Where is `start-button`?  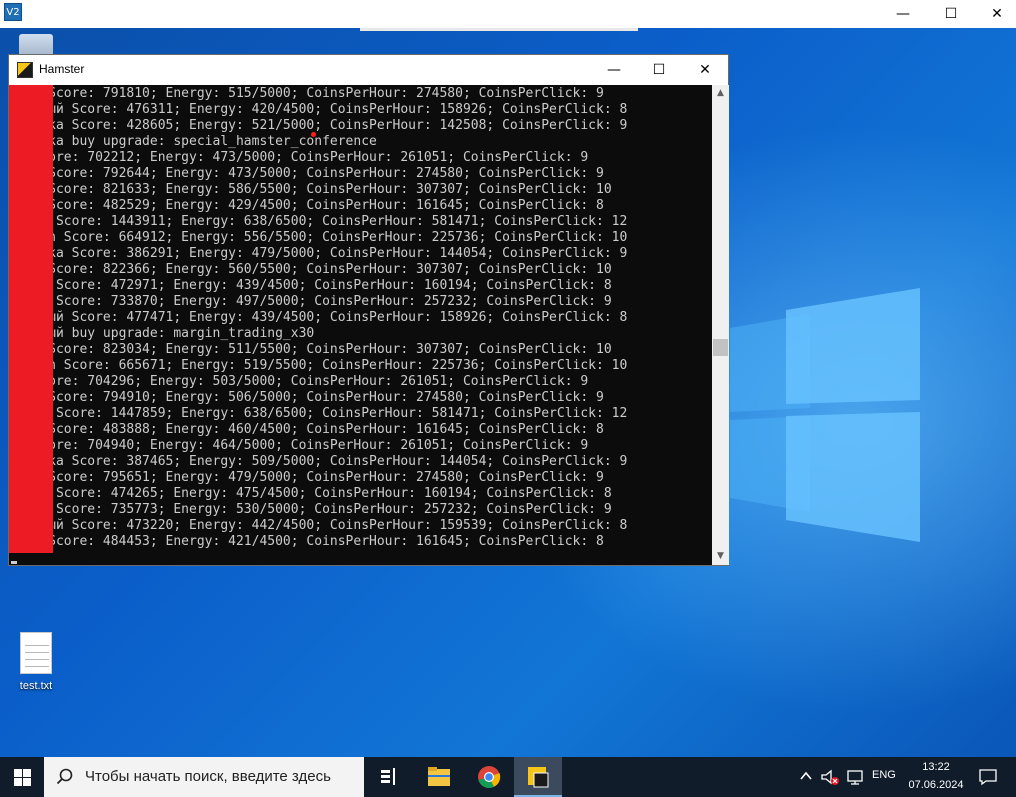
start-button is located at coordinates (22, 777).